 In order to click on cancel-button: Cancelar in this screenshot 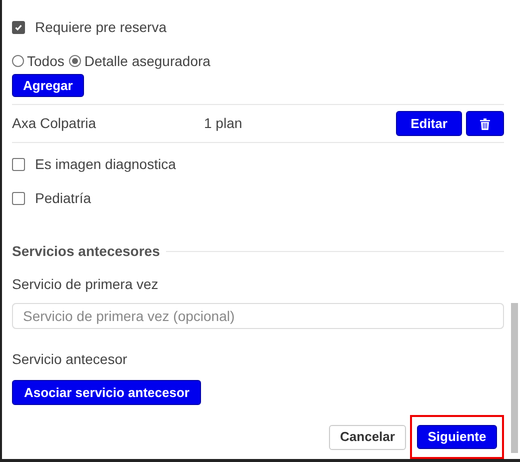, I will do `click(367, 437)`.